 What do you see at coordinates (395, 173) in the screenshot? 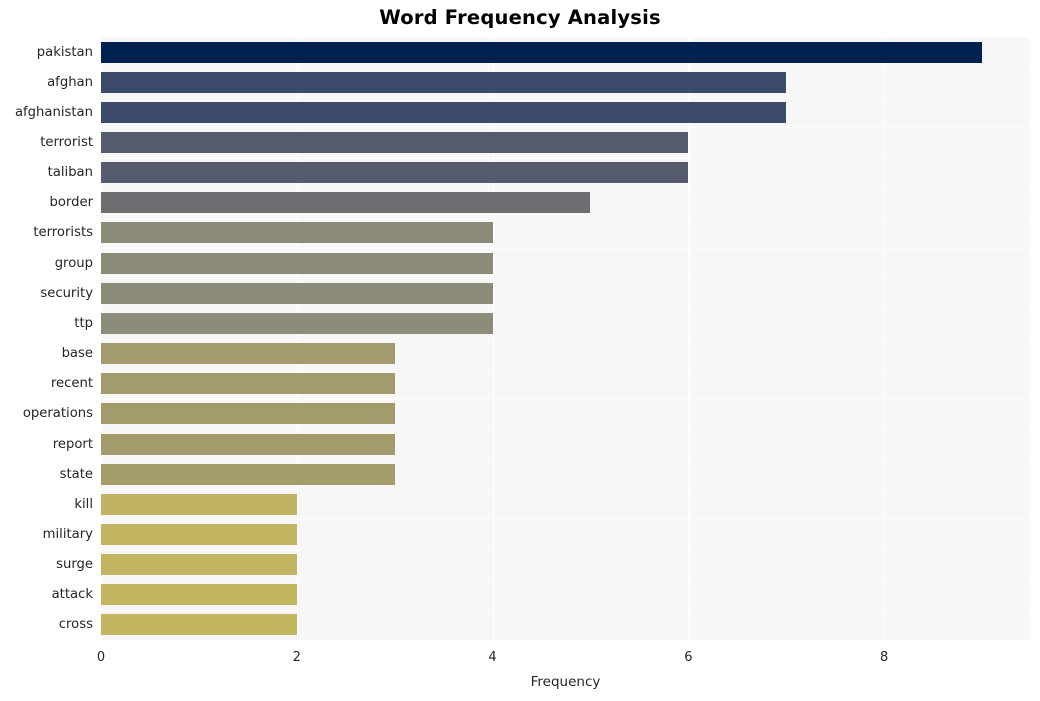
I see `bar-taliban` at bounding box center [395, 173].